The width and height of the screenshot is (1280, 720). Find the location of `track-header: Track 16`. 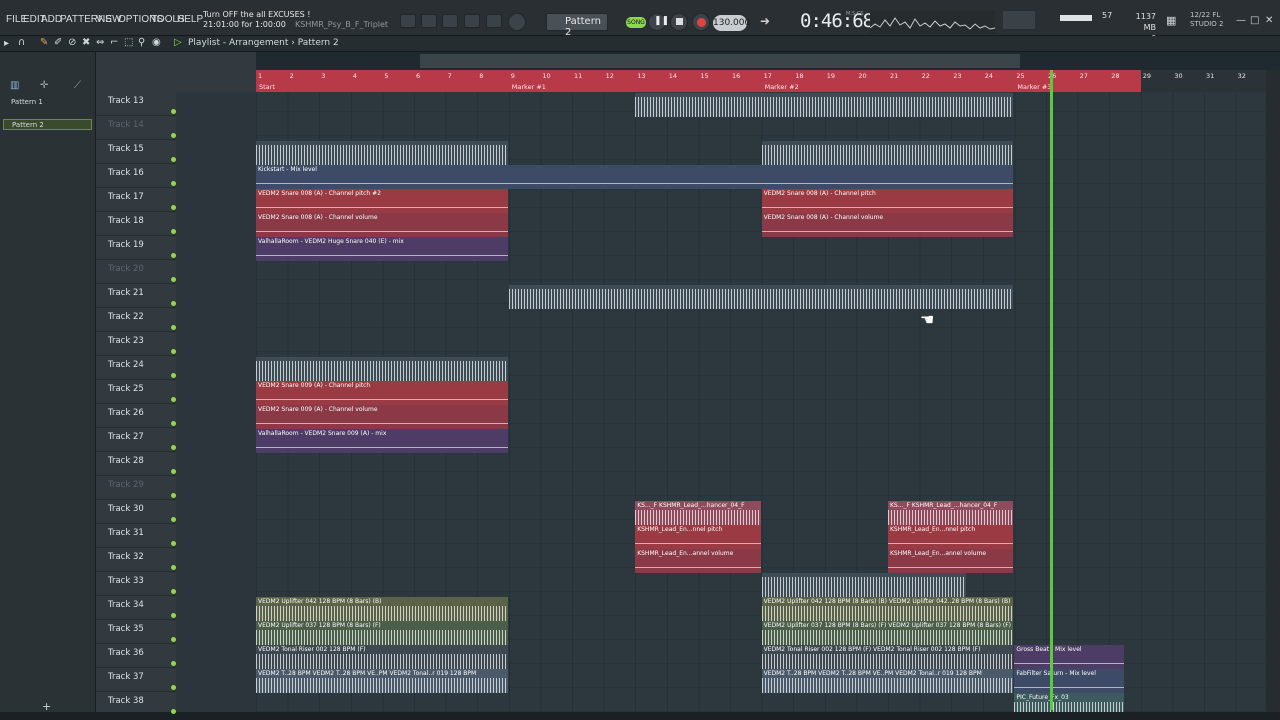

track-header: Track 16 is located at coordinates (138, 176).